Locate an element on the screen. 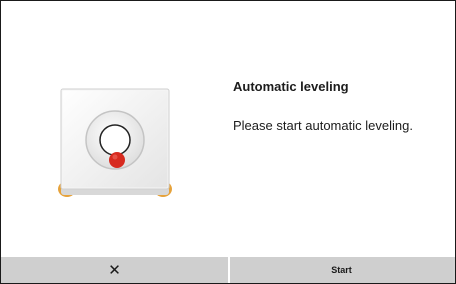 The height and width of the screenshot is (284, 456). level-sensor-illustration is located at coordinates (115, 143).